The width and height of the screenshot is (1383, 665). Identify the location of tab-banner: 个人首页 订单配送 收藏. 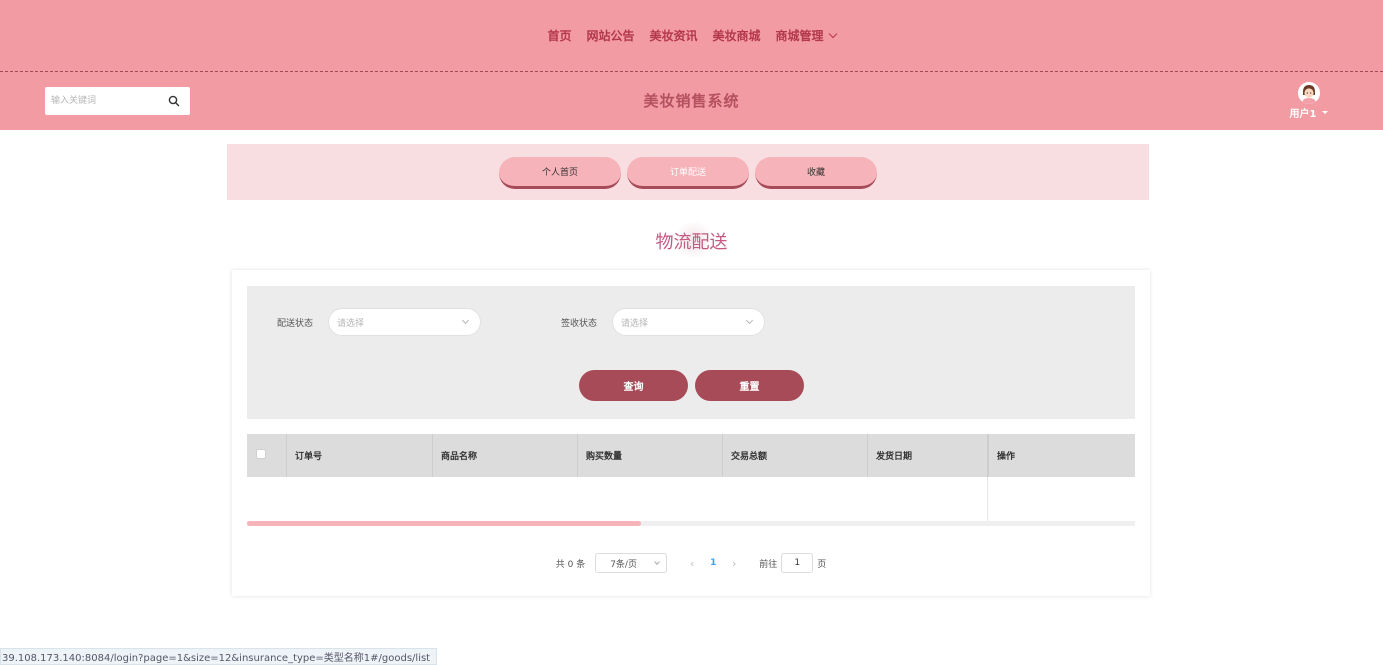
(688, 172).